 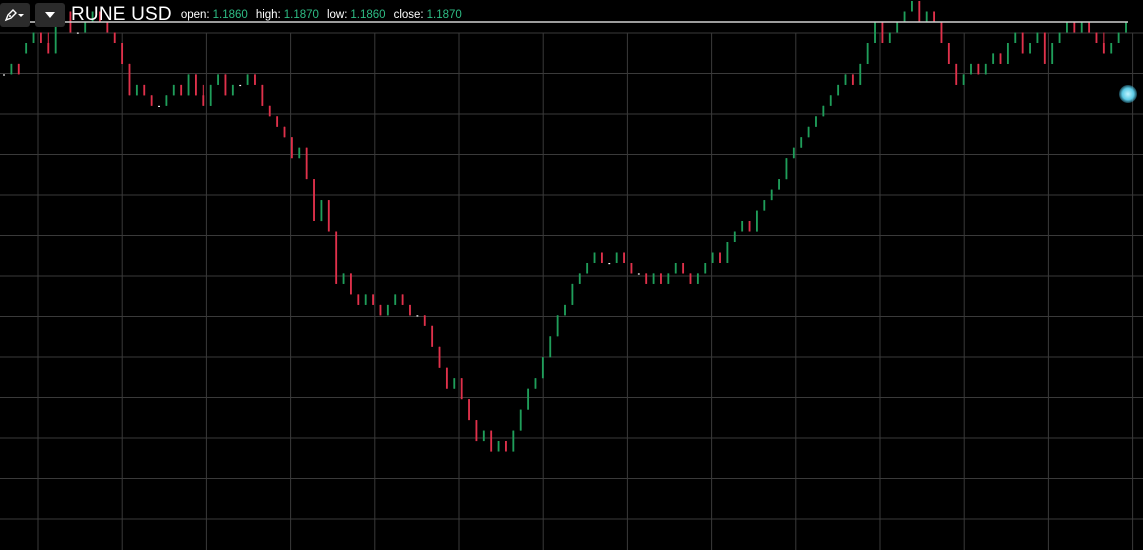 What do you see at coordinates (337, 15) in the screenshot?
I see `low-label: low:` at bounding box center [337, 15].